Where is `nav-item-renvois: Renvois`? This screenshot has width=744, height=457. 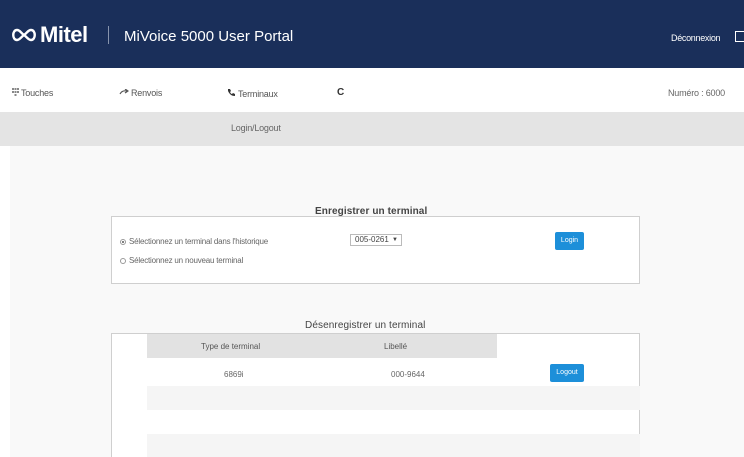
nav-item-renvois: Renvois is located at coordinates (140, 93).